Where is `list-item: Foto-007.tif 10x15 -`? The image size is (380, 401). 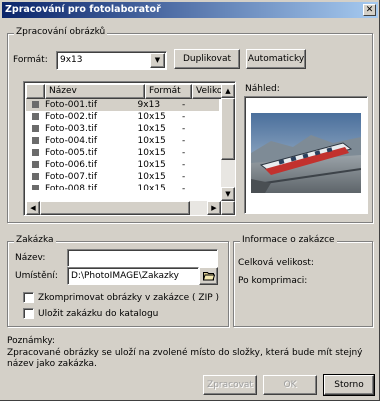 list-item: Foto-007.tif 10x15 - is located at coordinates (122, 177).